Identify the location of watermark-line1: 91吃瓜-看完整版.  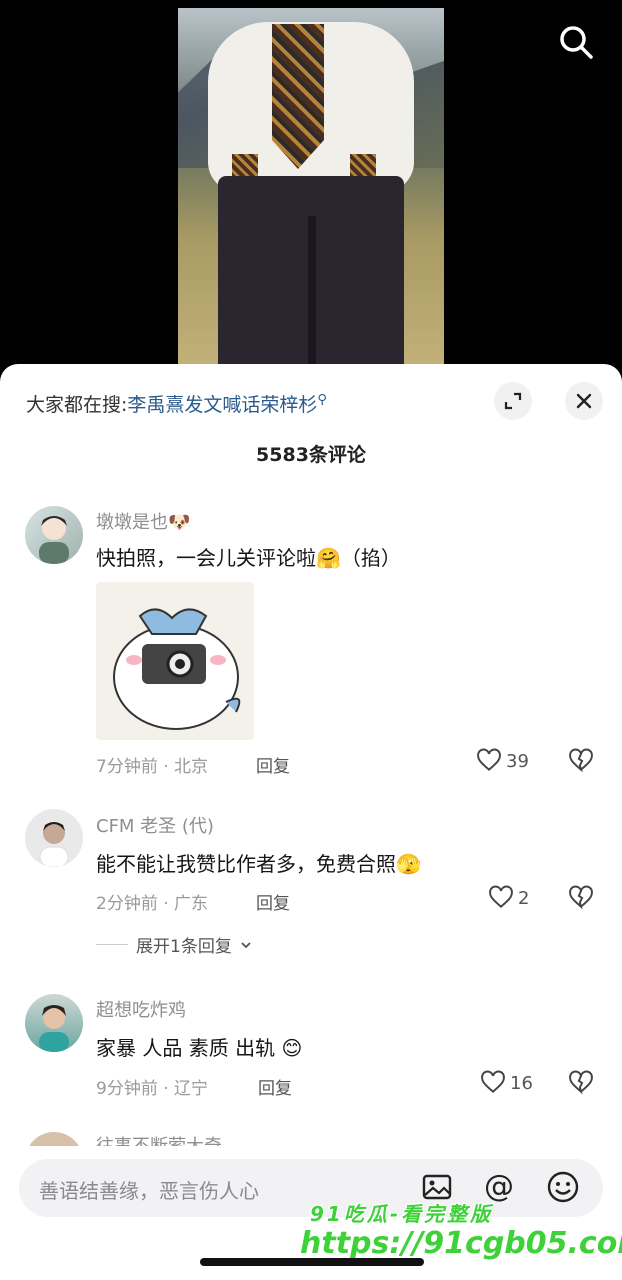
(402, 1214).